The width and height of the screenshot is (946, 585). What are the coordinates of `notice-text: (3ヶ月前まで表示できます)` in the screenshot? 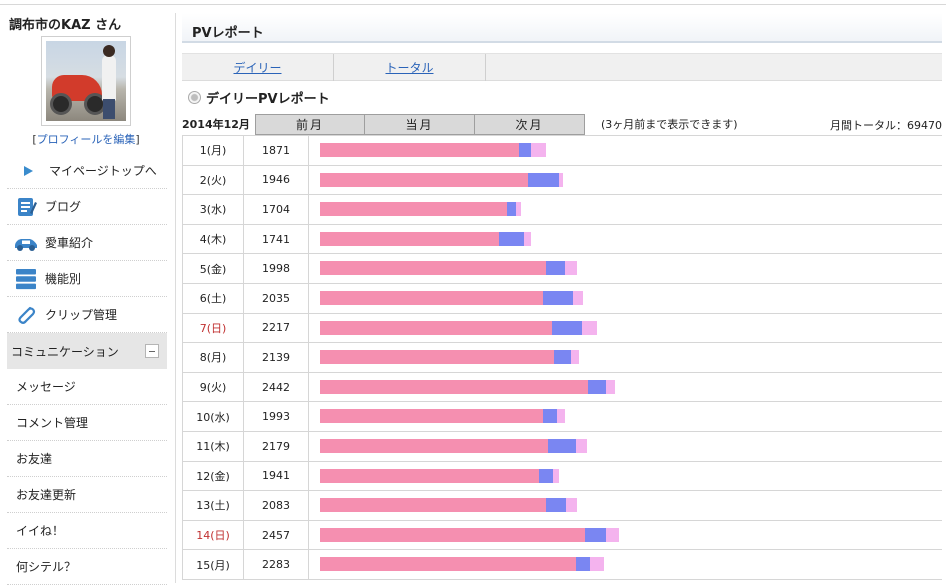 It's located at (669, 124).